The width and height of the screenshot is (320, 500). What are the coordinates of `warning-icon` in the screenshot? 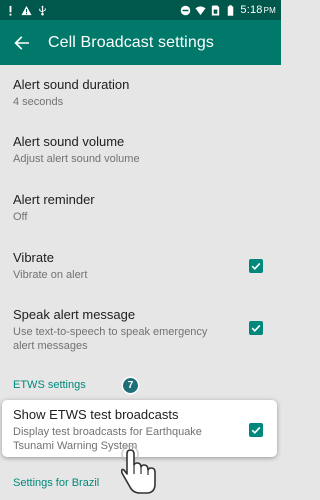 It's located at (26, 10).